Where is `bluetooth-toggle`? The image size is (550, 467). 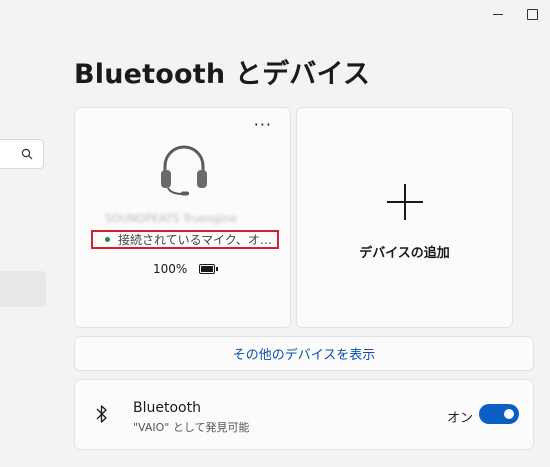 bluetooth-toggle is located at coordinates (499, 414).